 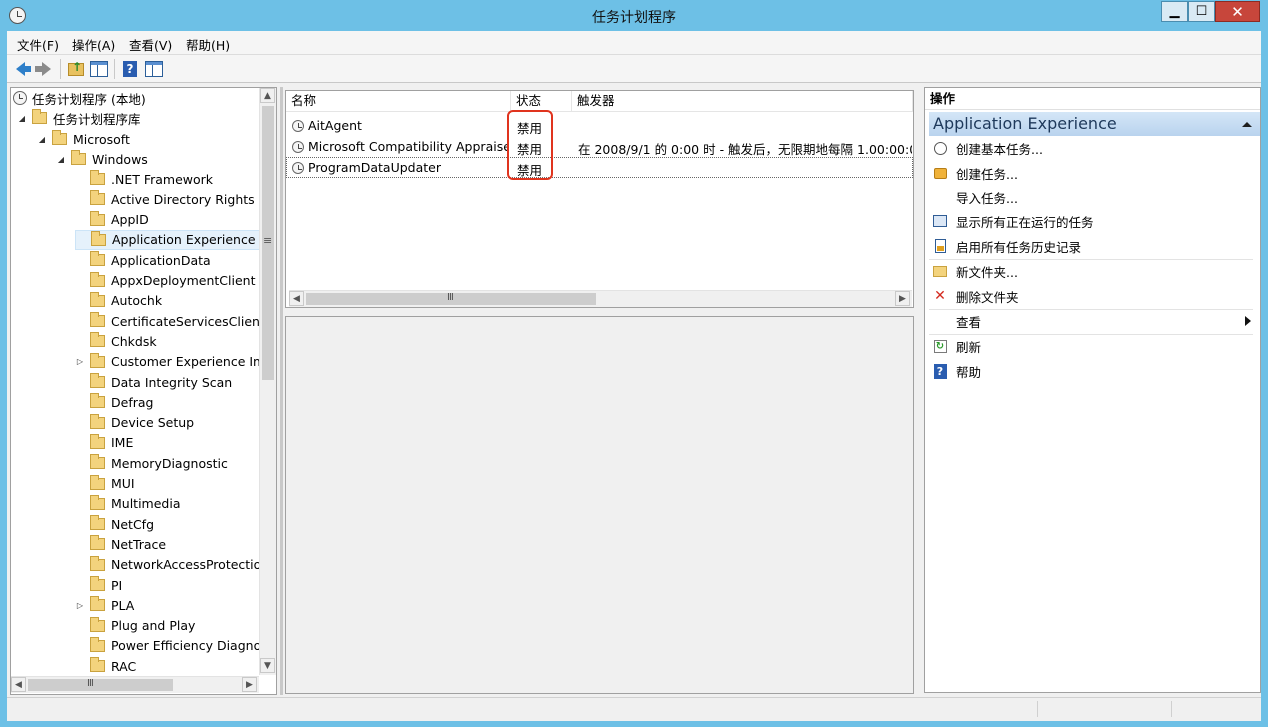 What do you see at coordinates (112, 220) in the screenshot?
I see `tree-folder: AppID` at bounding box center [112, 220].